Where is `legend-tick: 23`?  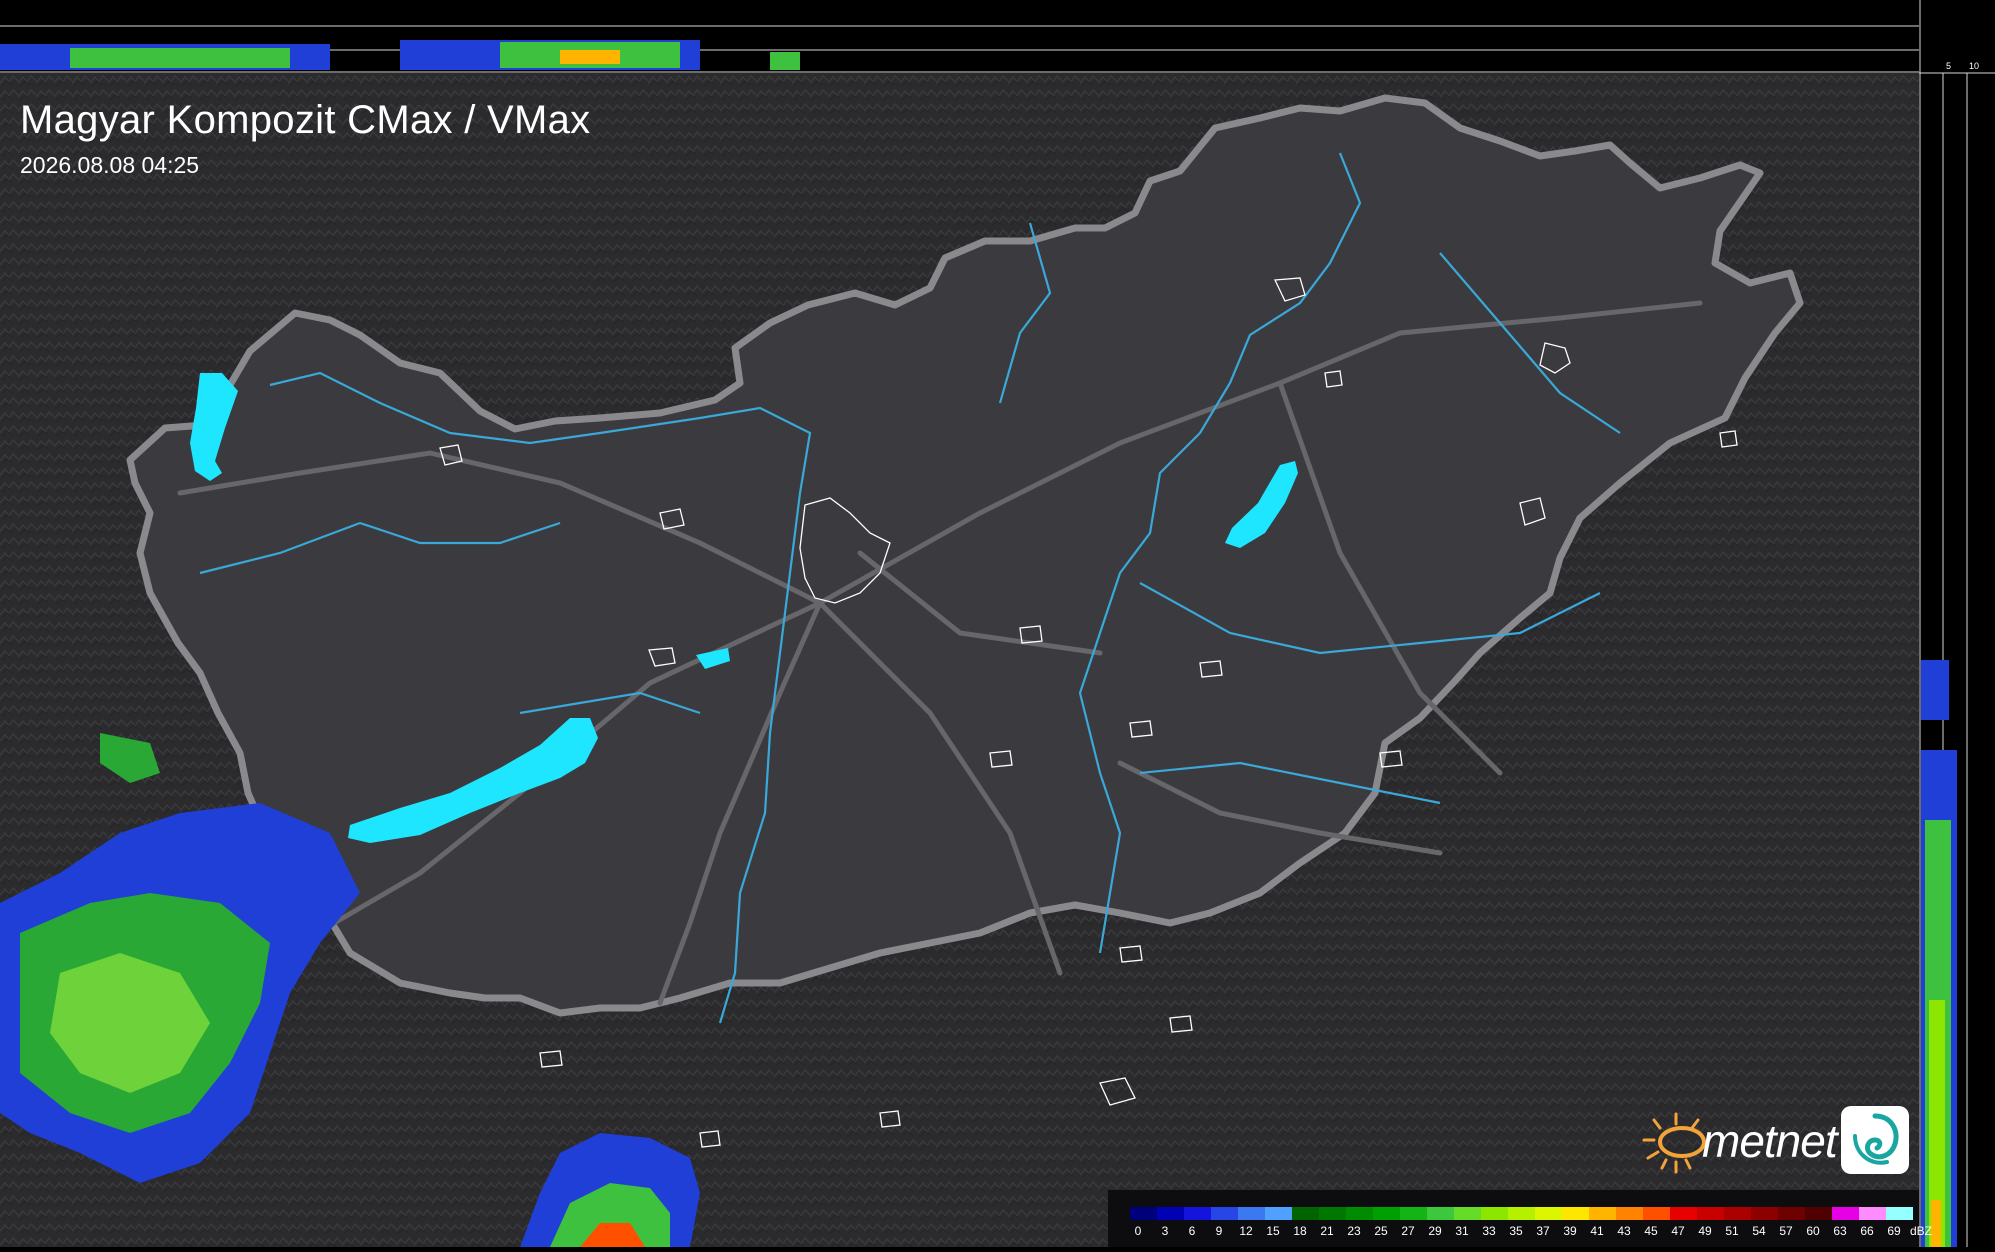 legend-tick: 23 is located at coordinates (1354, 1231).